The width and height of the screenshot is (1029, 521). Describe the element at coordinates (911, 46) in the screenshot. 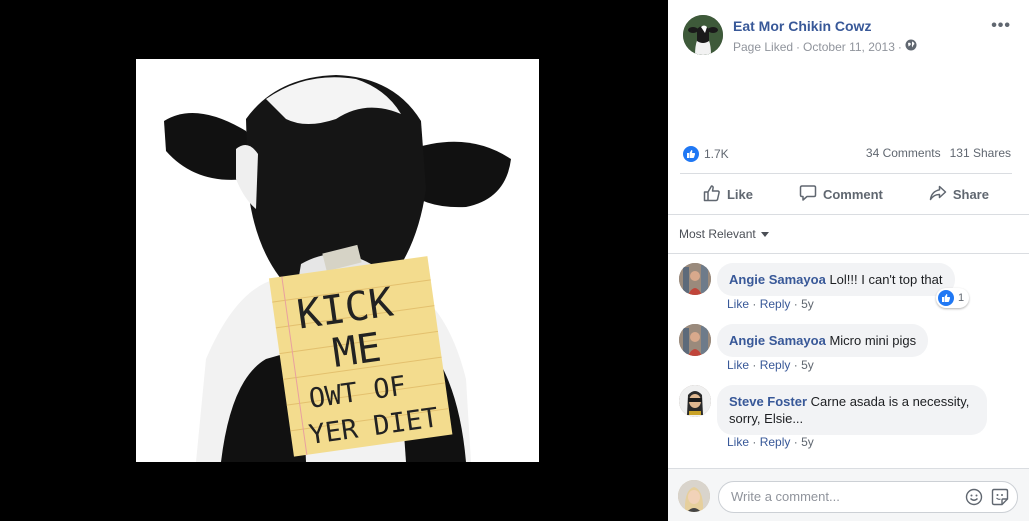

I see `globe-icon` at that location.